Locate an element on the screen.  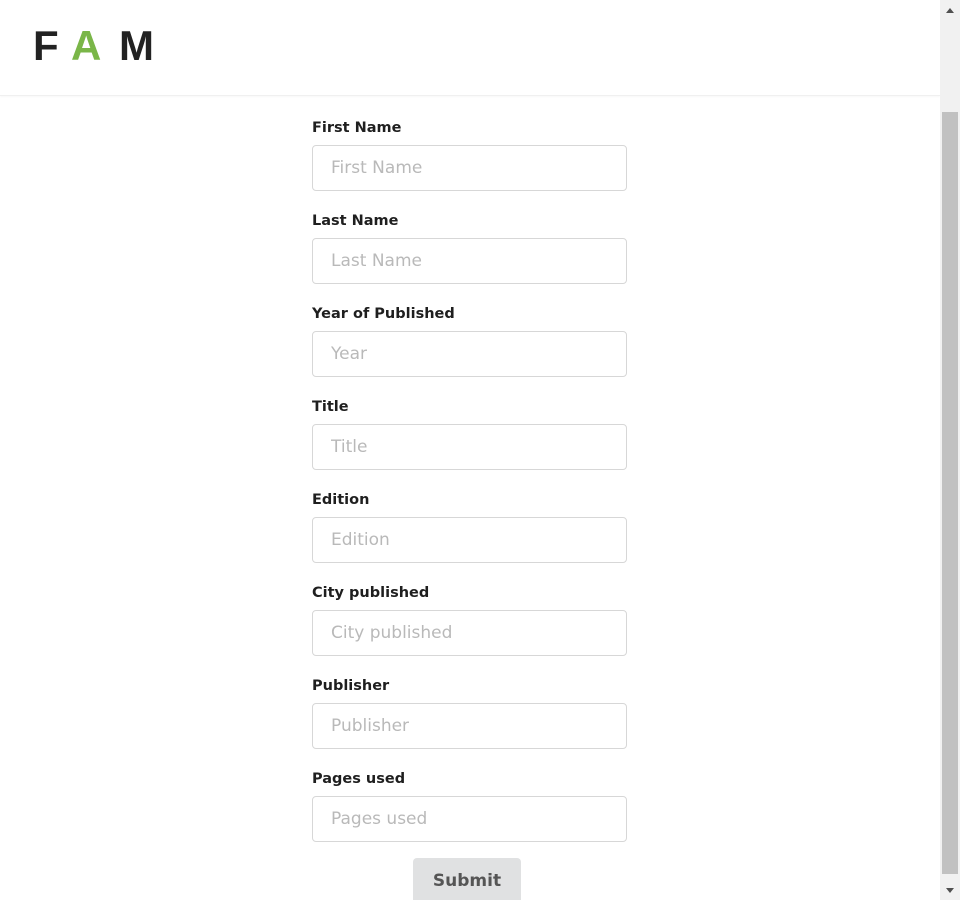
publisher-label: Publisher is located at coordinates (351, 686).